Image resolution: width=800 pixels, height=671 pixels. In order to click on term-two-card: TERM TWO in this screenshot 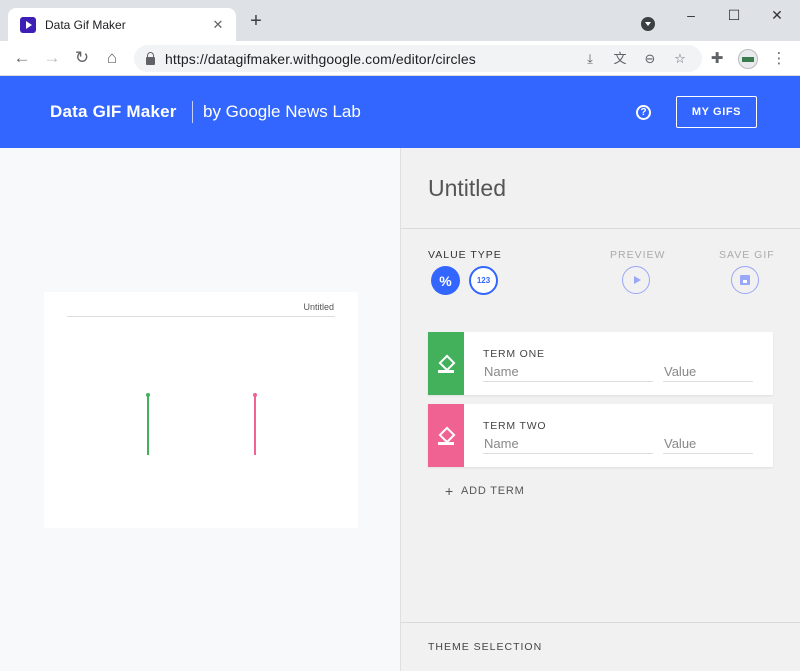, I will do `click(600, 435)`.